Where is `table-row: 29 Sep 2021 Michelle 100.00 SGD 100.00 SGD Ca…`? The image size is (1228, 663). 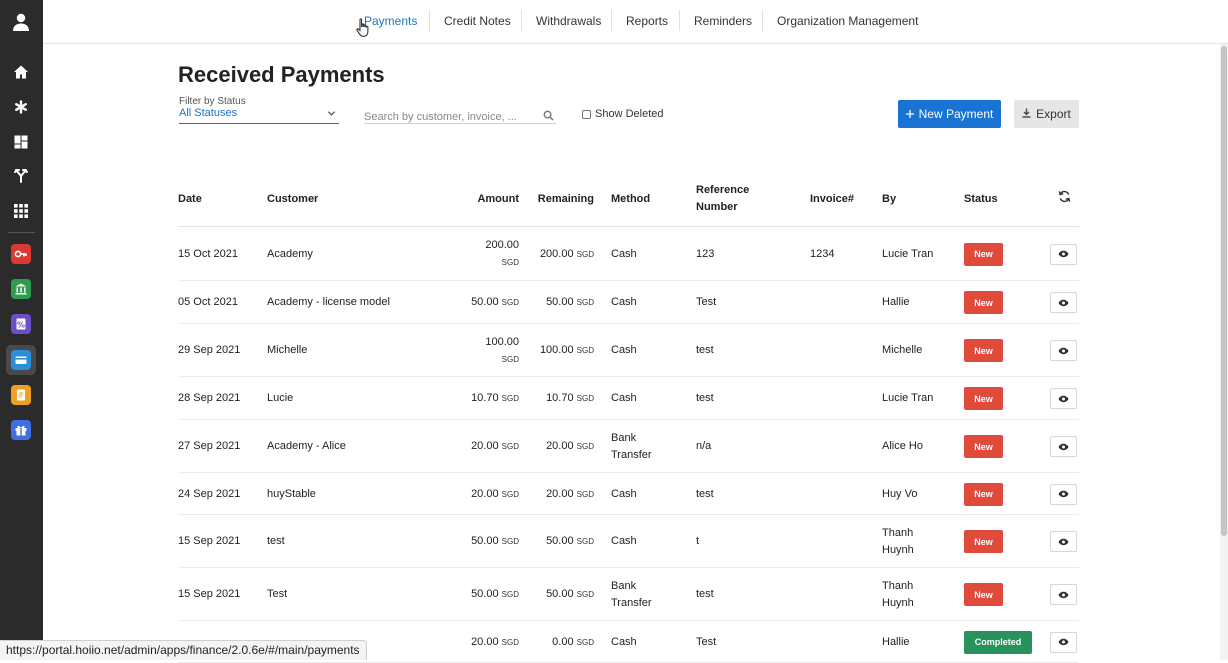 table-row: 29 Sep 2021 Michelle 100.00 SGD 100.00 SGD Ca… is located at coordinates (628, 350).